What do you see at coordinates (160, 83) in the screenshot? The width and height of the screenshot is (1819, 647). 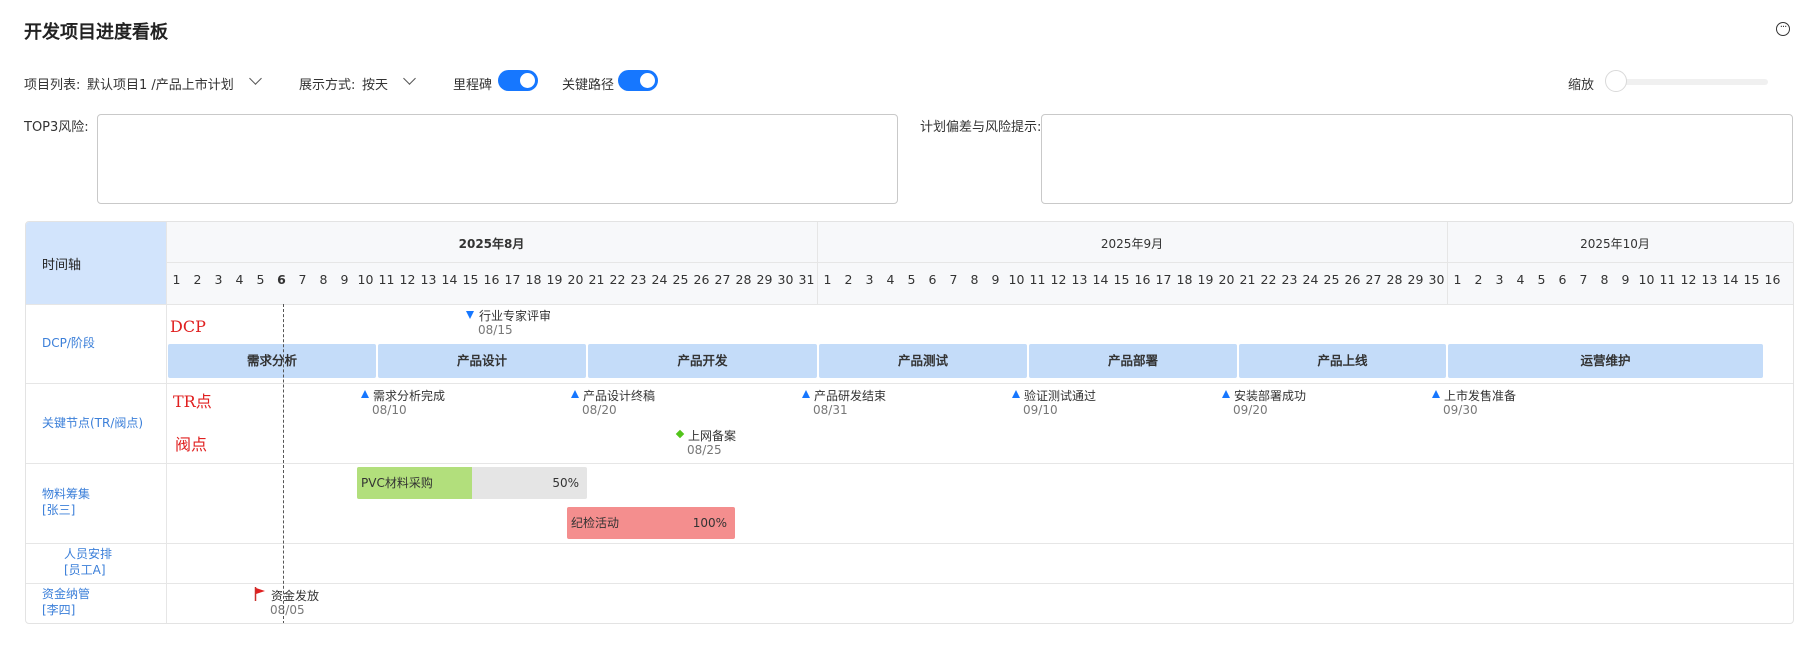 I see `project-select: 默认项目1 /产品上市计划` at bounding box center [160, 83].